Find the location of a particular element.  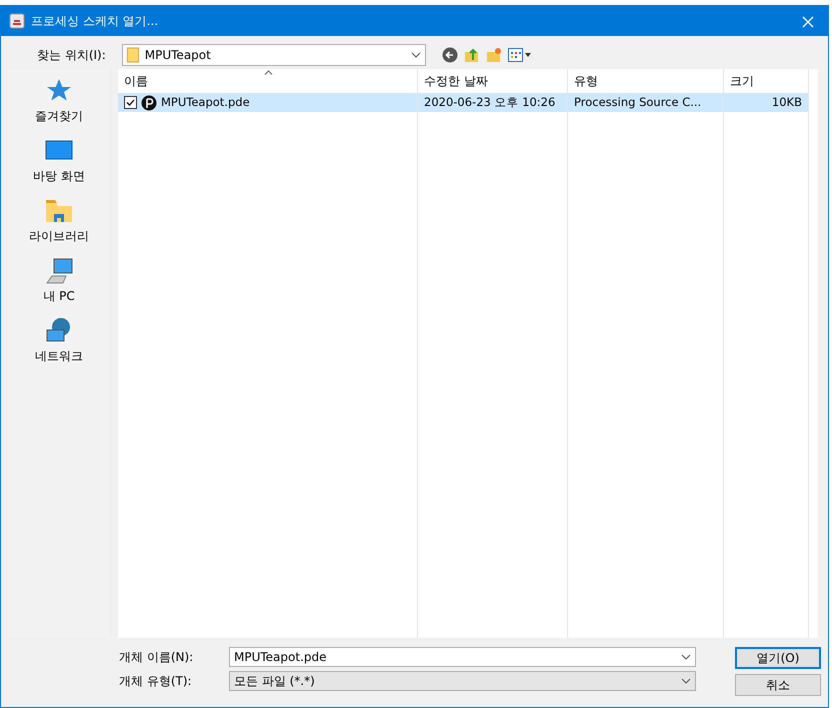

sidebar-item: 내 PC is located at coordinates (59, 296).